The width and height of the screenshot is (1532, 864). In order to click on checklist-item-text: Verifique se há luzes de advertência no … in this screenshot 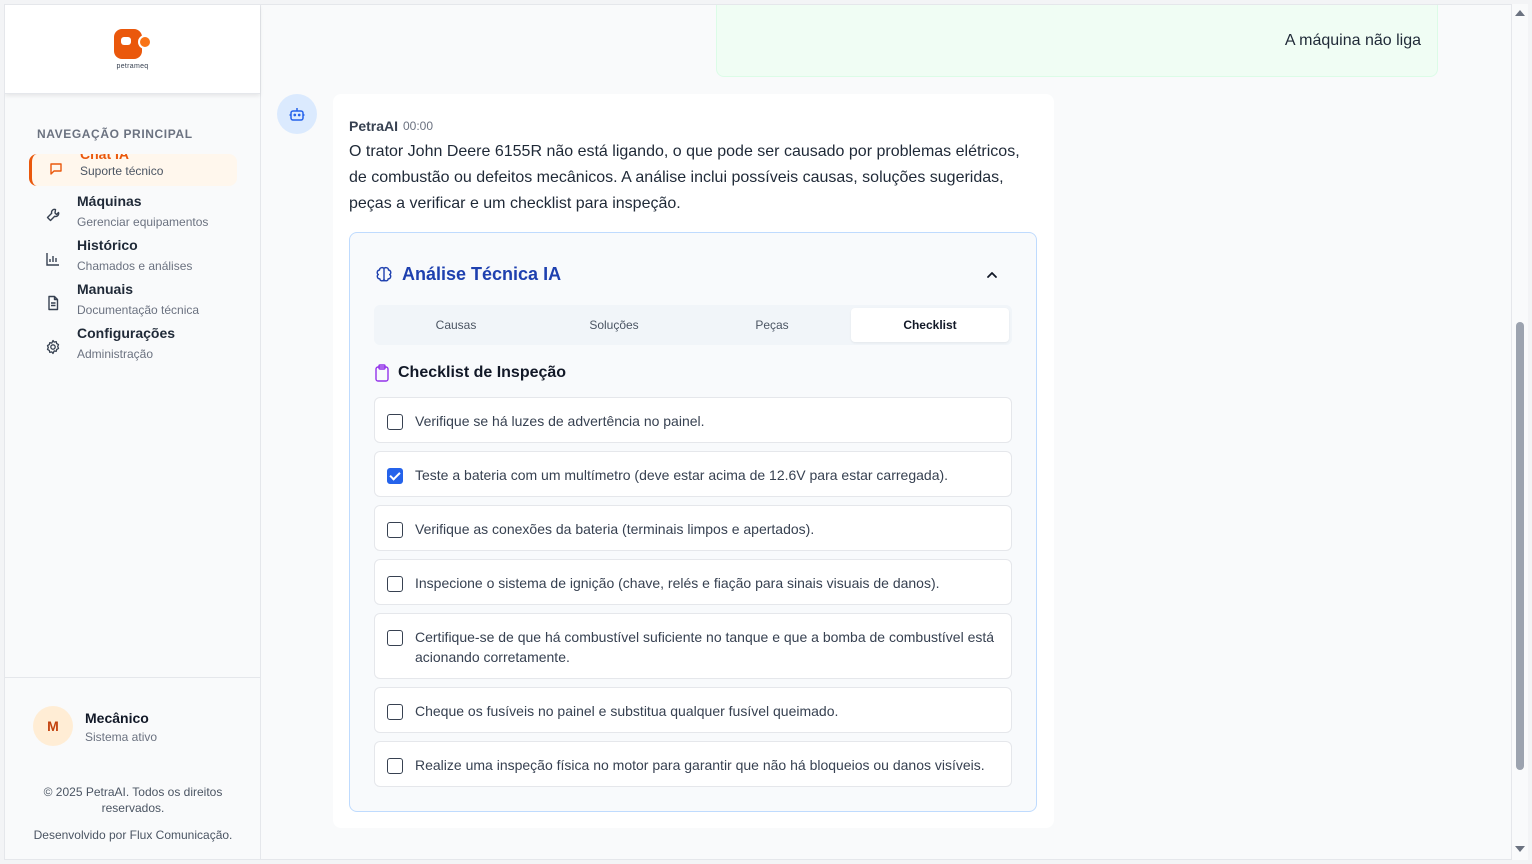, I will do `click(560, 421)`.